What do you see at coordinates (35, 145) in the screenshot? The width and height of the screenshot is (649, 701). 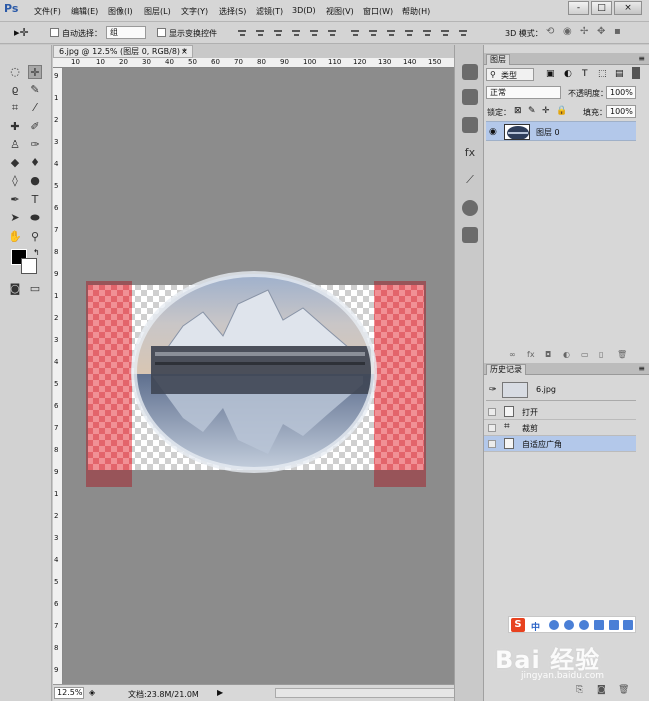 I see `history-brush-tool-icon: ✑` at bounding box center [35, 145].